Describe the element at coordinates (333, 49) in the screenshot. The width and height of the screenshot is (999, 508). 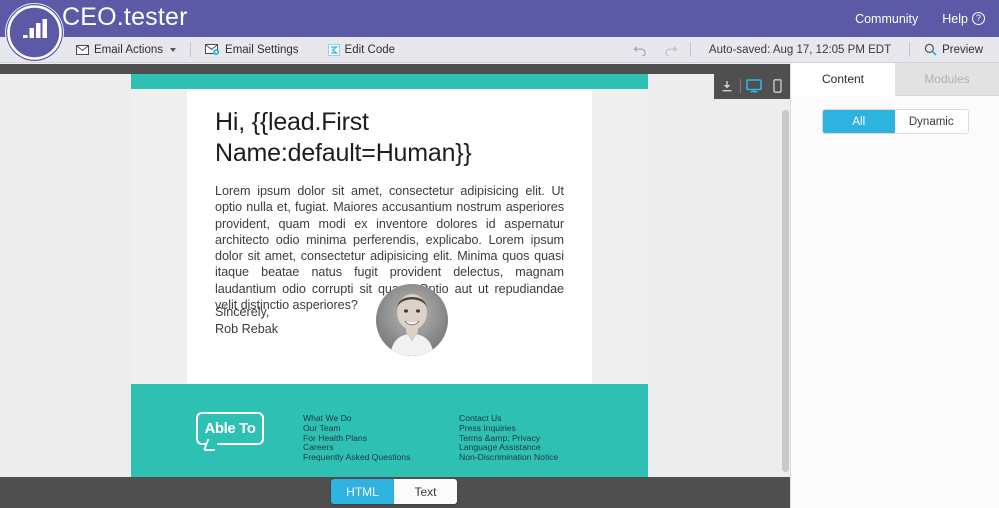
I see `code-brackets-icon` at that location.